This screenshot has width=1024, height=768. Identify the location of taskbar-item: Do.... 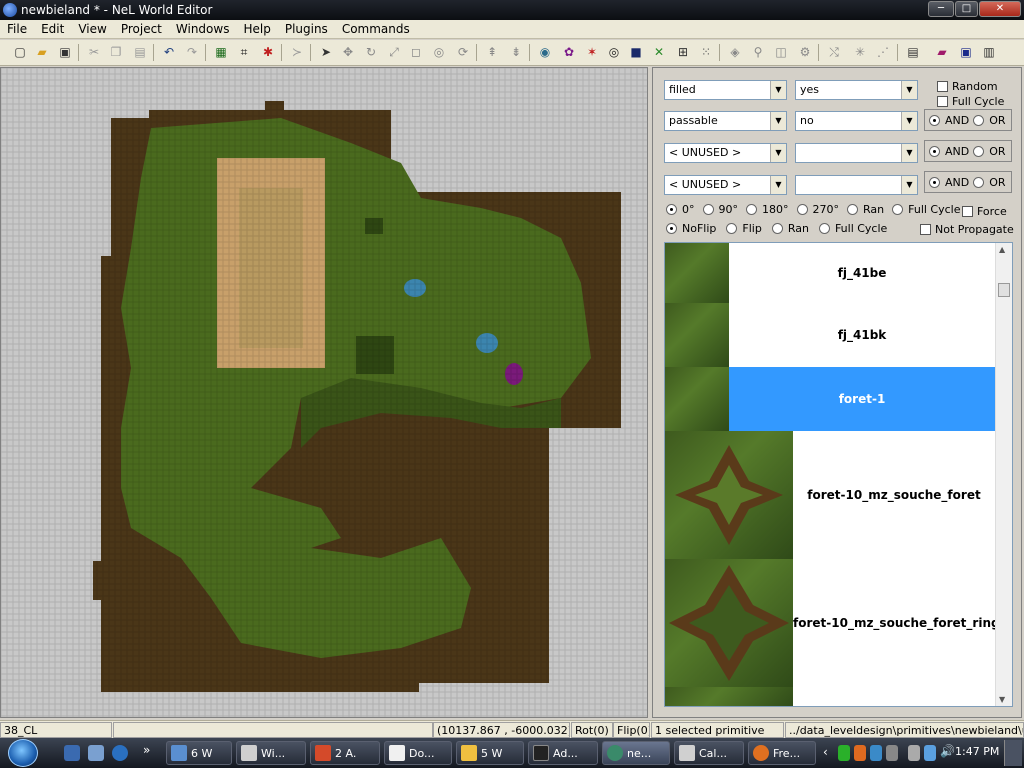
(418, 753).